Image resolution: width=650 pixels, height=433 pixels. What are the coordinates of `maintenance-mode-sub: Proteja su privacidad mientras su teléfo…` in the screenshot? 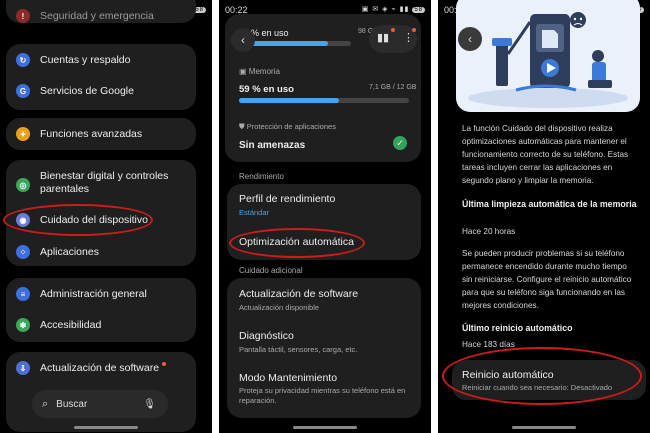 It's located at (322, 395).